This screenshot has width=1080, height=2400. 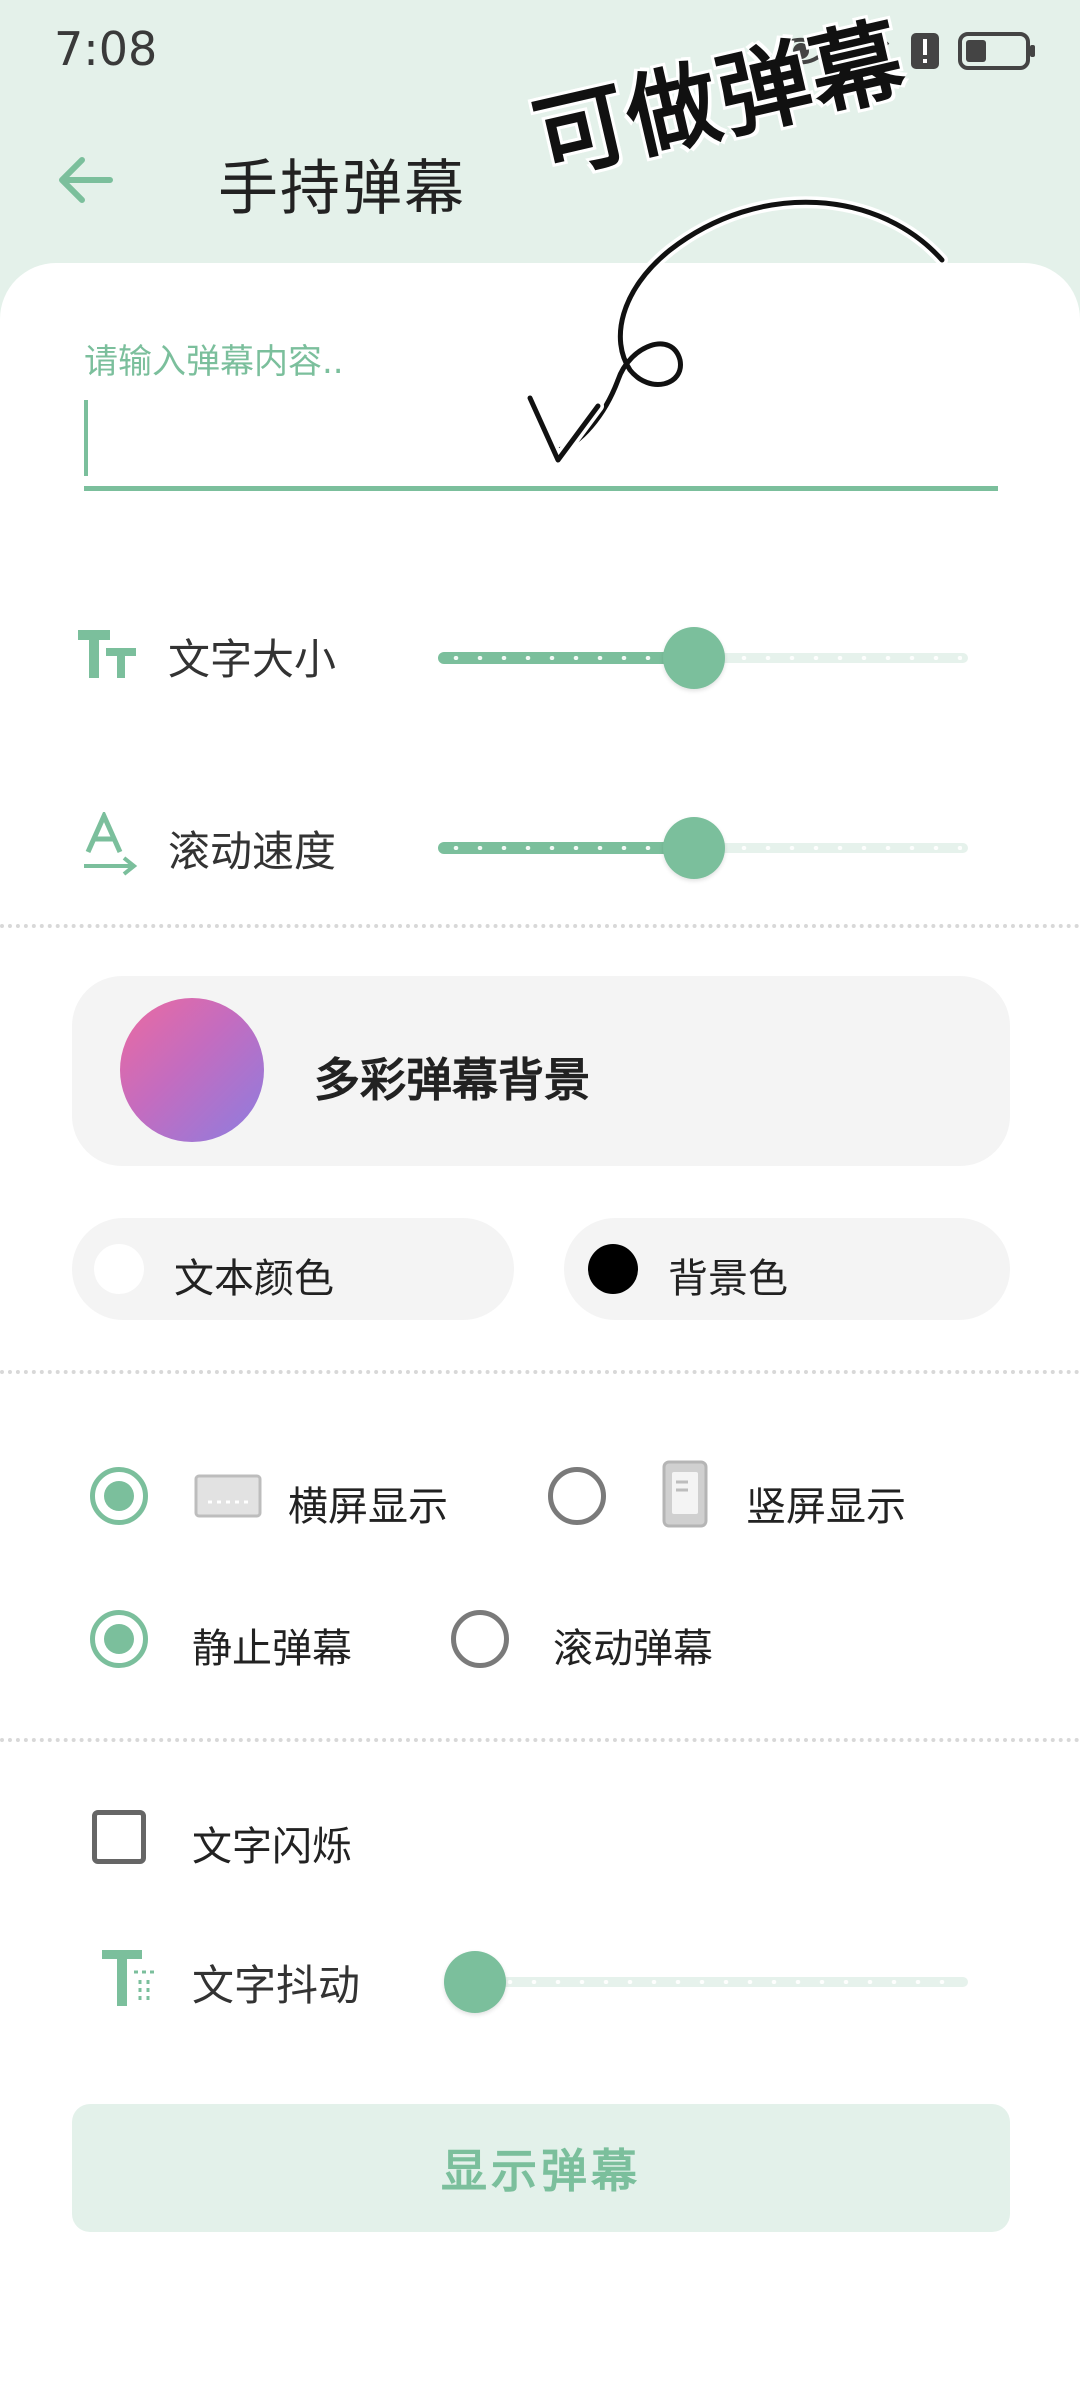 I want to click on text-color-label: 文本颜色, so click(x=254, y=1279).